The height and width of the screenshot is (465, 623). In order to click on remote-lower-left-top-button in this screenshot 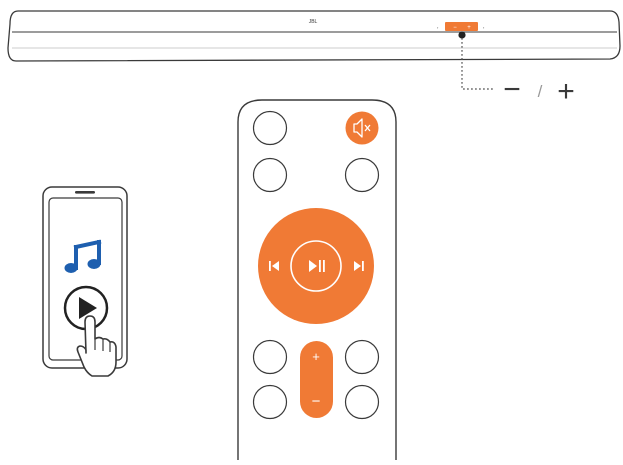, I will do `click(270, 357)`.